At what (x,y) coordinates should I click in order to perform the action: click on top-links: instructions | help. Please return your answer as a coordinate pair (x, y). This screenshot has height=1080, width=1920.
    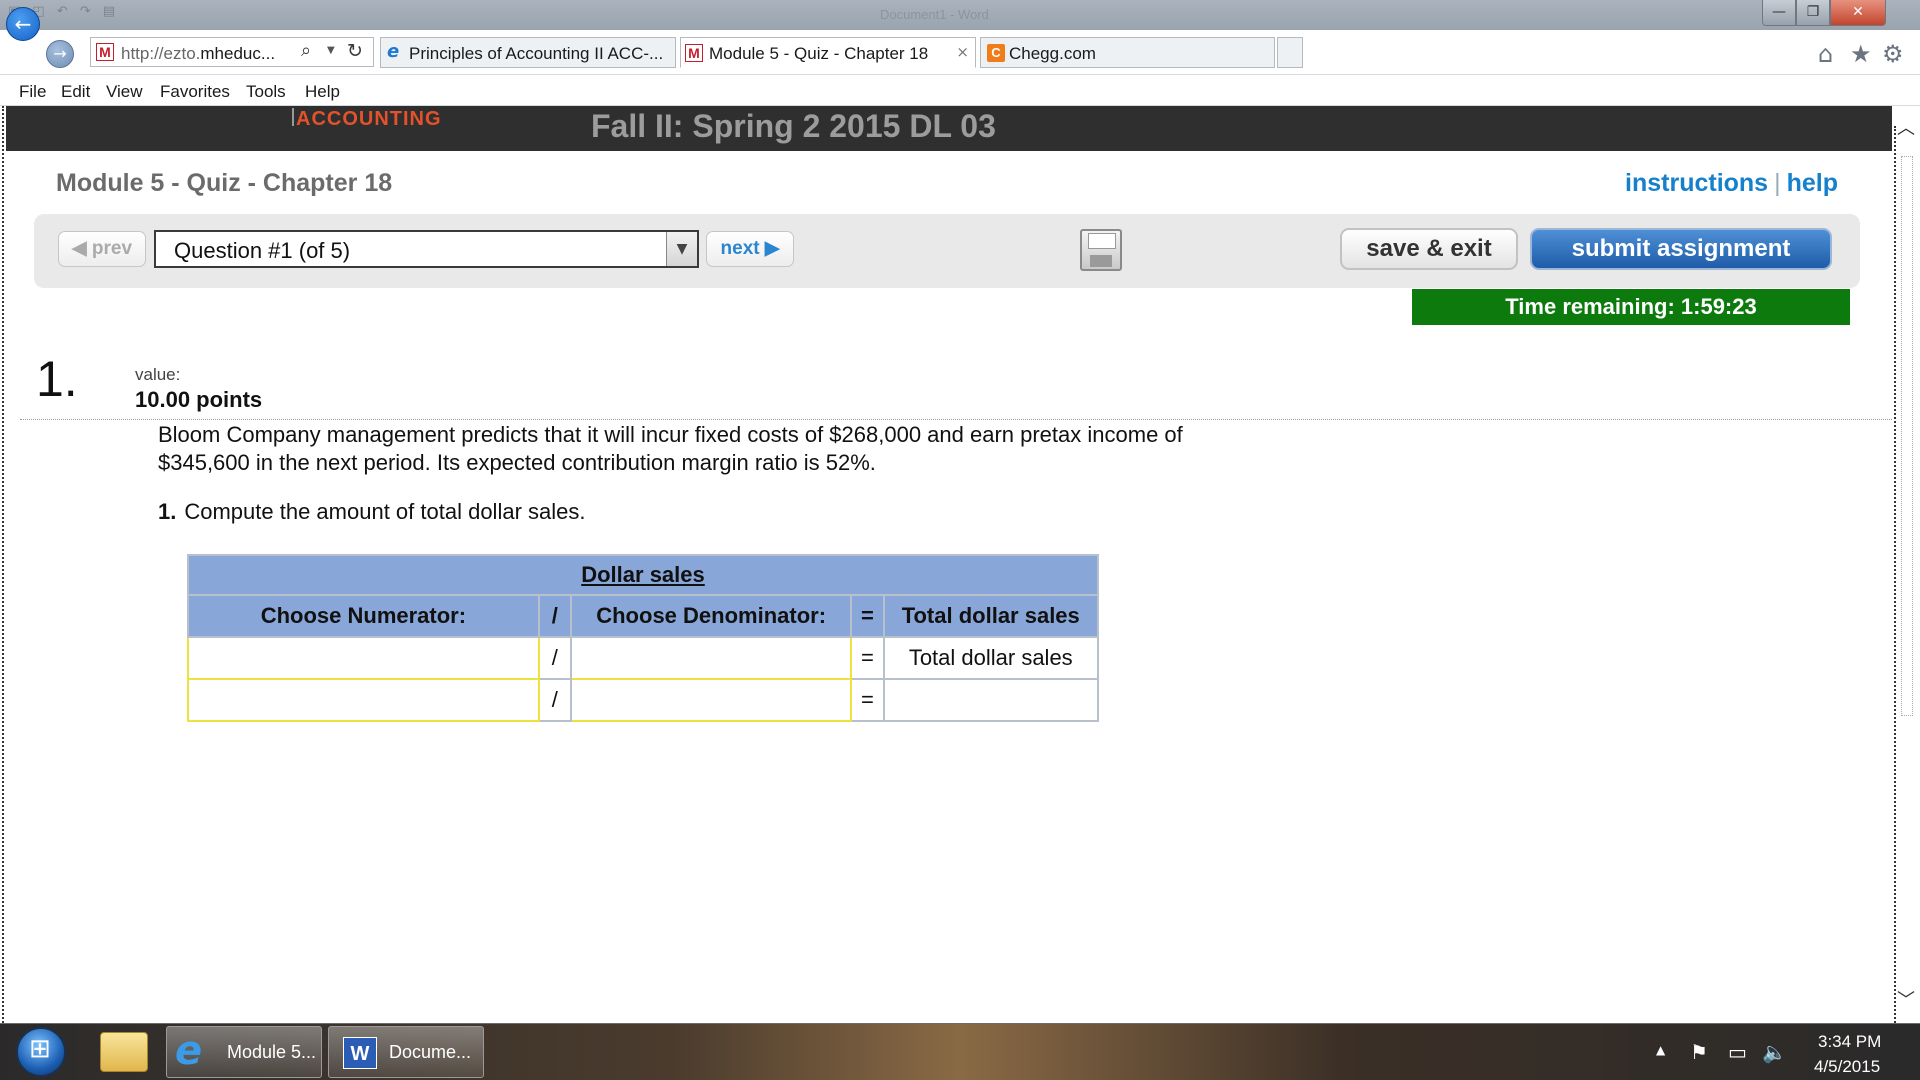
    Looking at the image, I should click on (1731, 183).